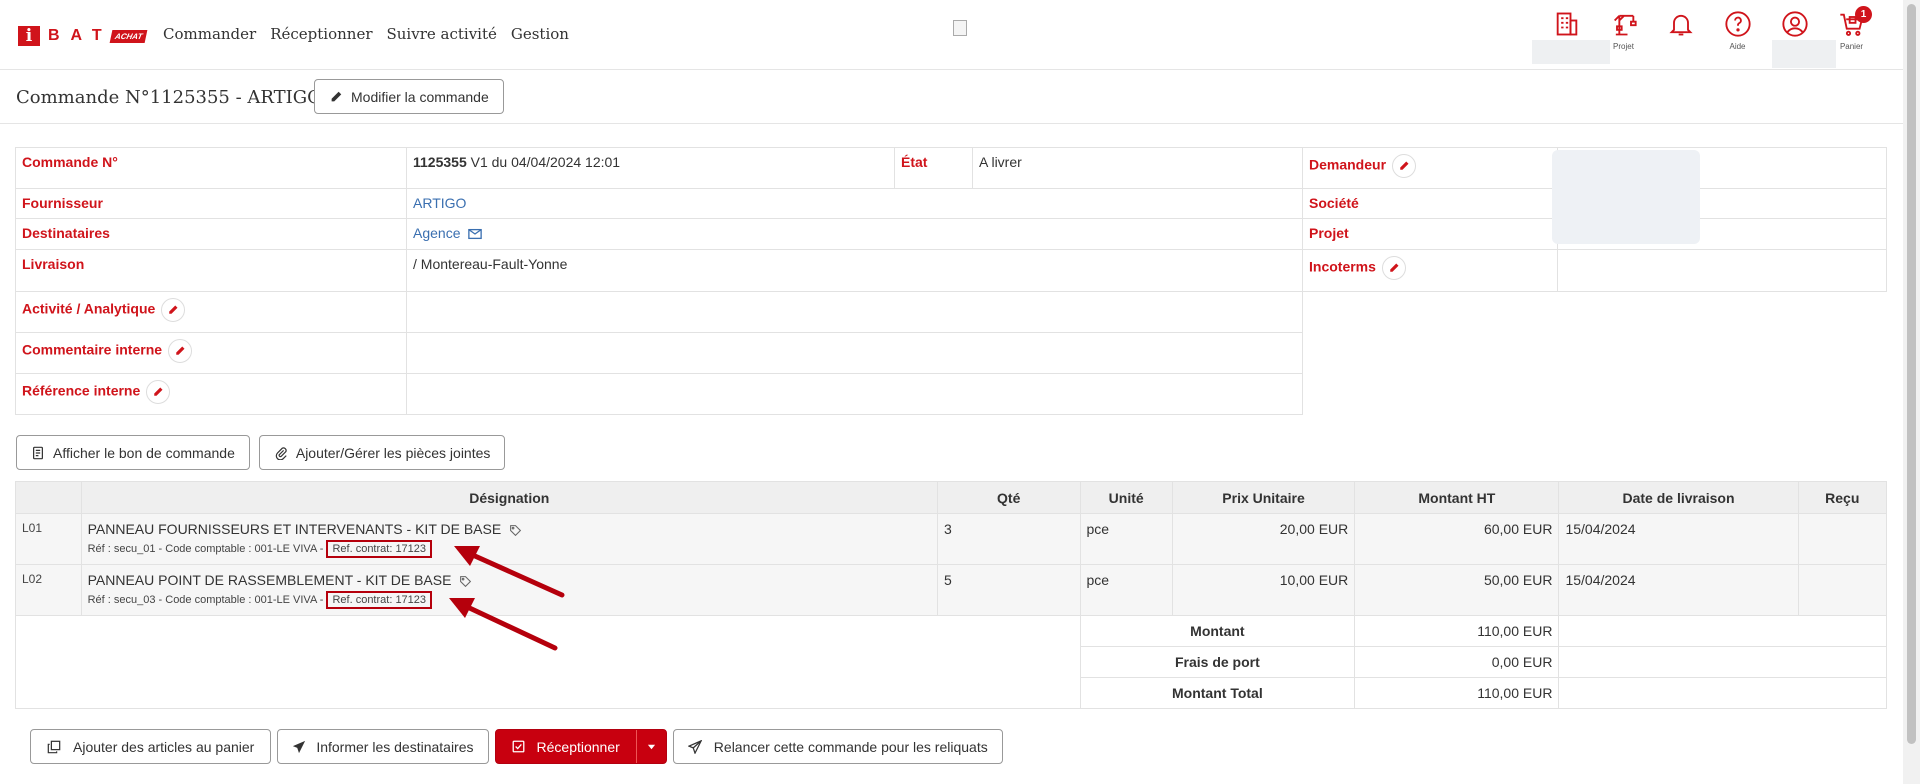  Describe the element at coordinates (1457, 631) in the screenshot. I see `total-montant-value: 110,00 EUR` at that location.